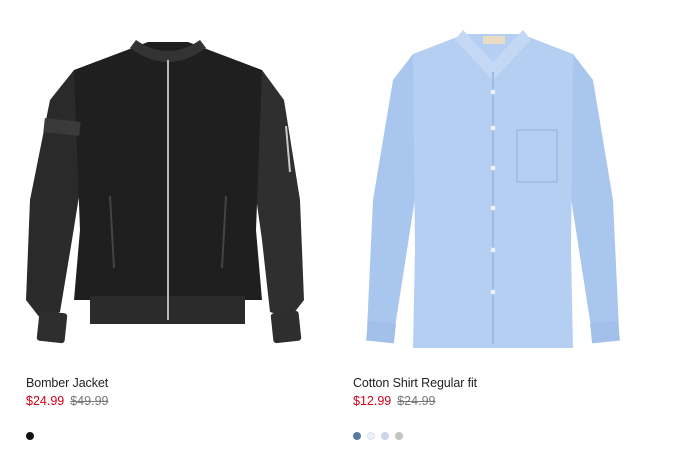 The height and width of the screenshot is (455, 679). What do you see at coordinates (89, 401) in the screenshot?
I see `original-price: $49.99` at bounding box center [89, 401].